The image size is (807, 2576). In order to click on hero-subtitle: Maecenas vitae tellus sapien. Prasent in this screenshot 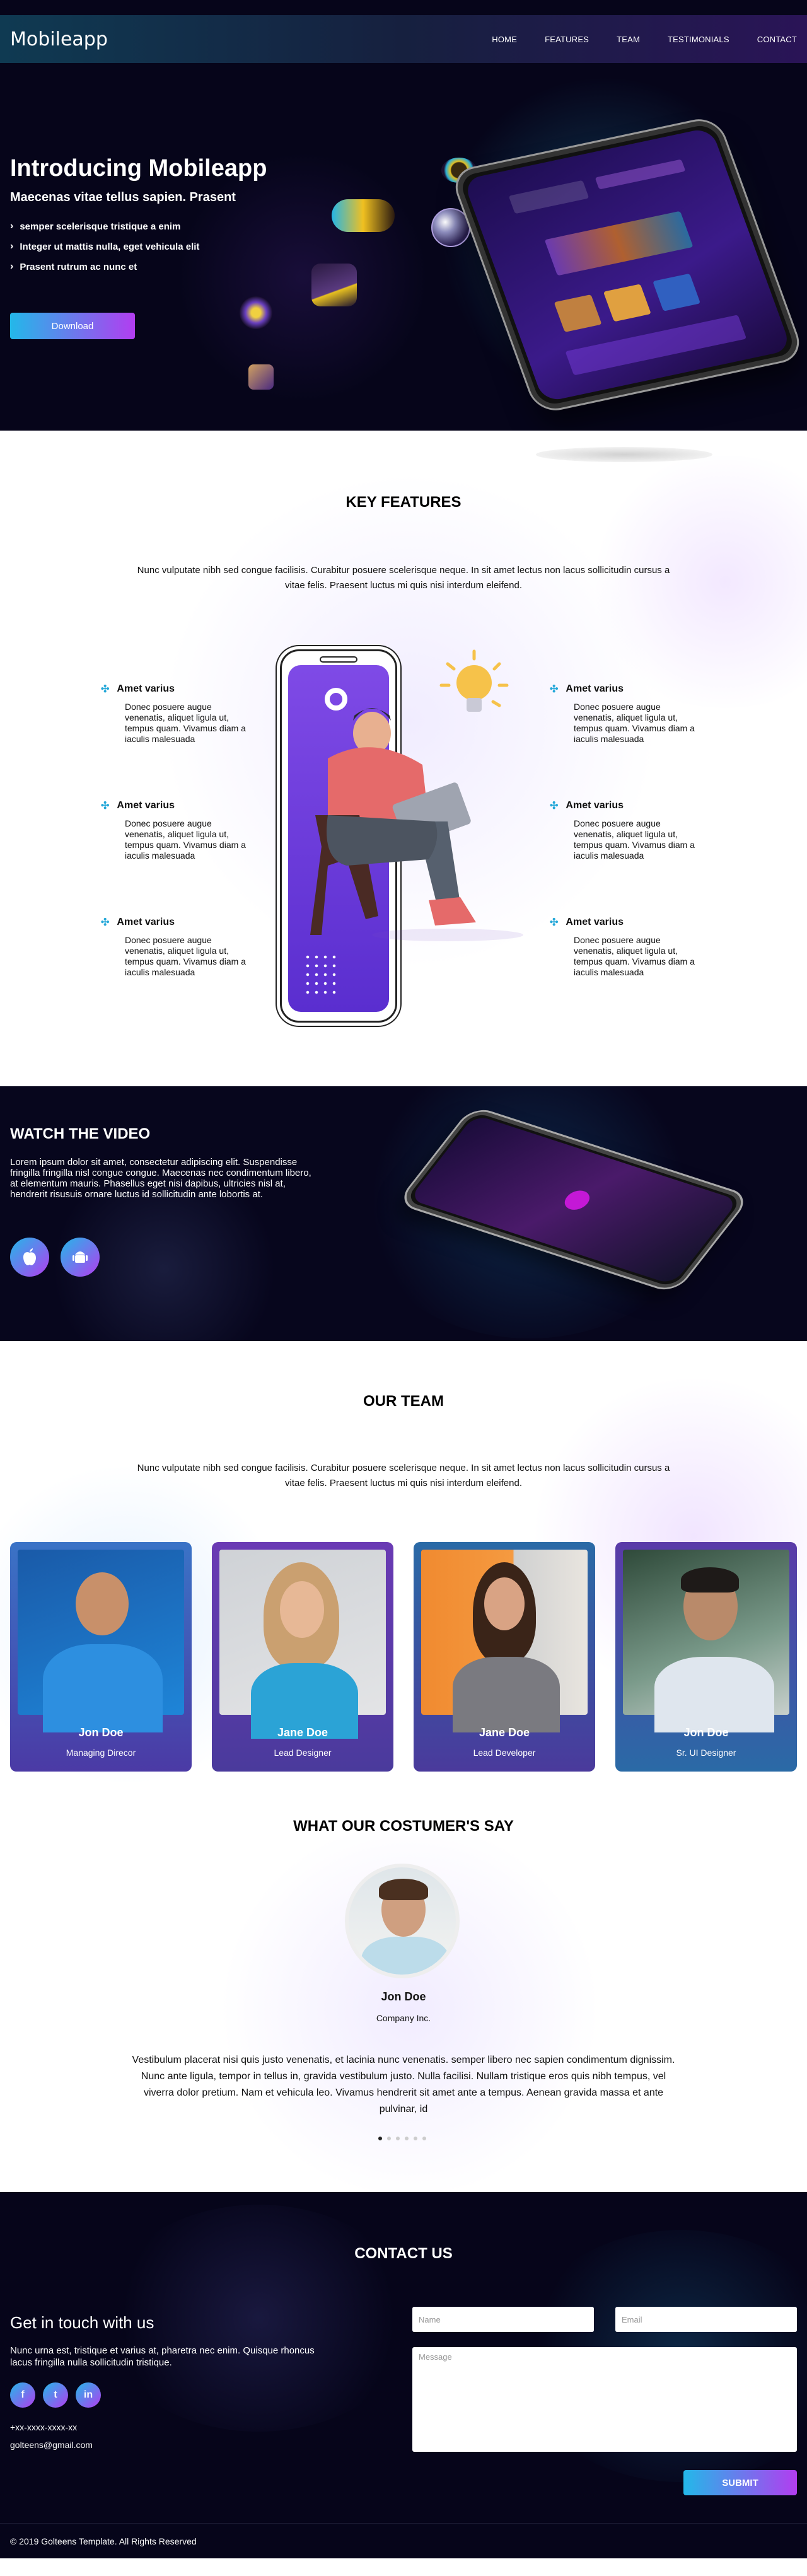, I will do `click(123, 197)`.